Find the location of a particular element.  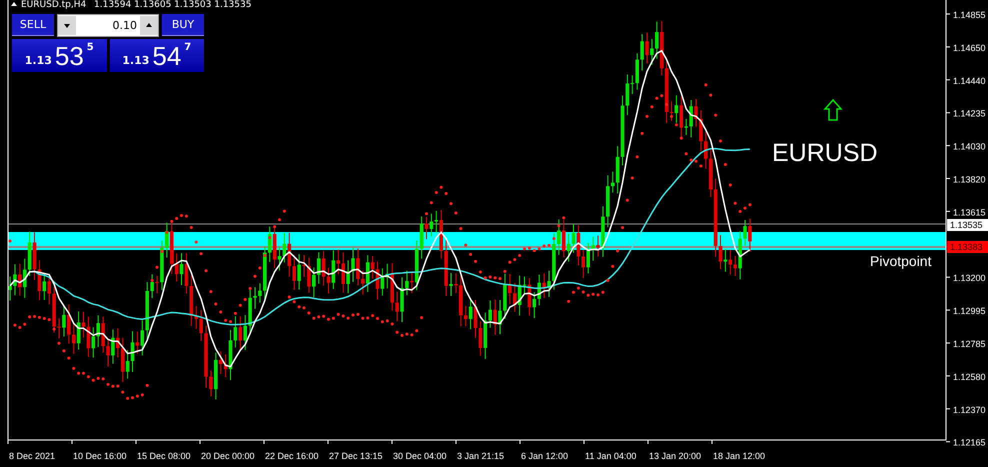

time-axis-label: 27 Dec 13:15 is located at coordinates (356, 456).